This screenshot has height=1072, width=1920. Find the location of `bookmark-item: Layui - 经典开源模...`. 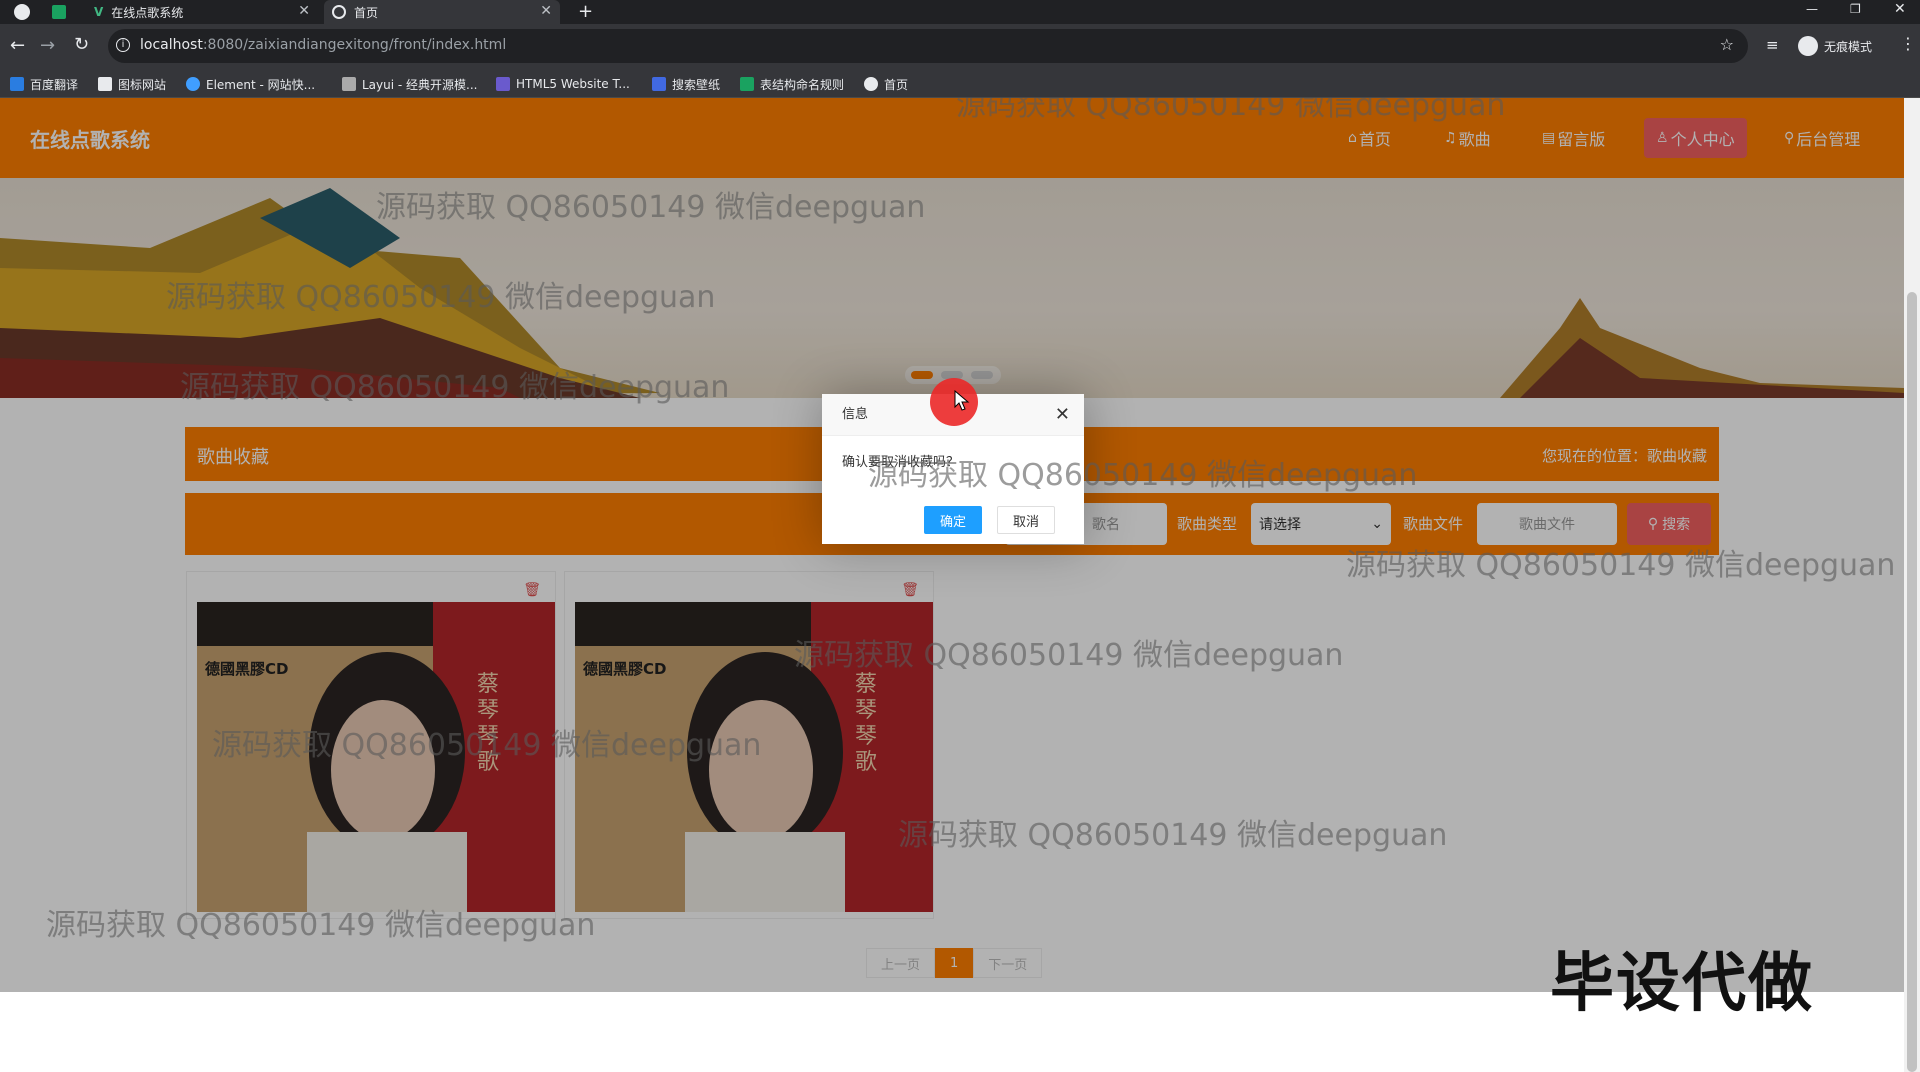

bookmark-item: Layui - 经典开源模... is located at coordinates (409, 84).